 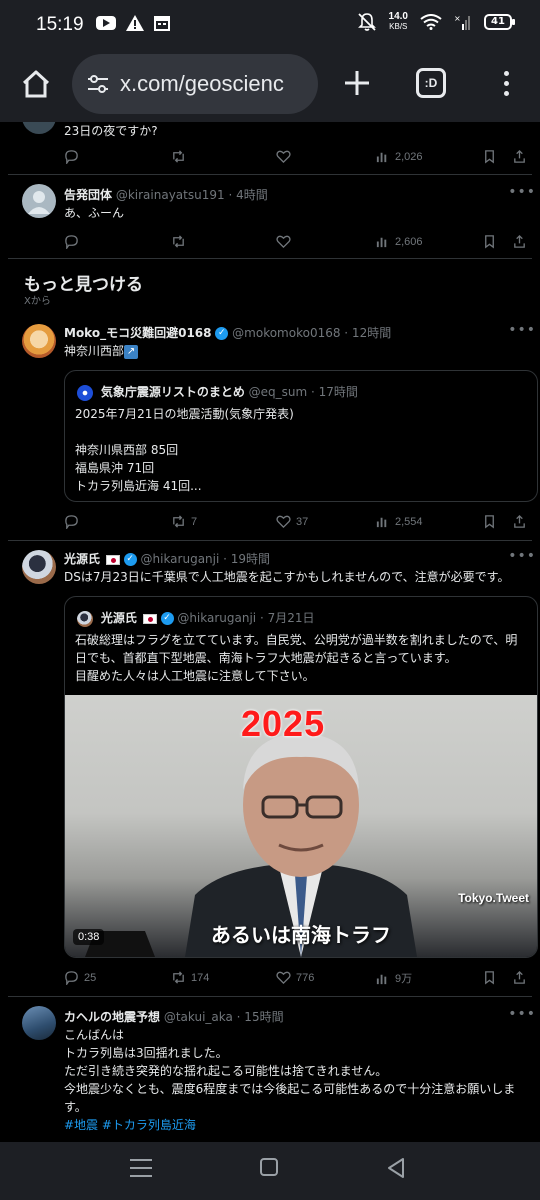 I want to click on views-button: 9万, so click(x=393, y=978).